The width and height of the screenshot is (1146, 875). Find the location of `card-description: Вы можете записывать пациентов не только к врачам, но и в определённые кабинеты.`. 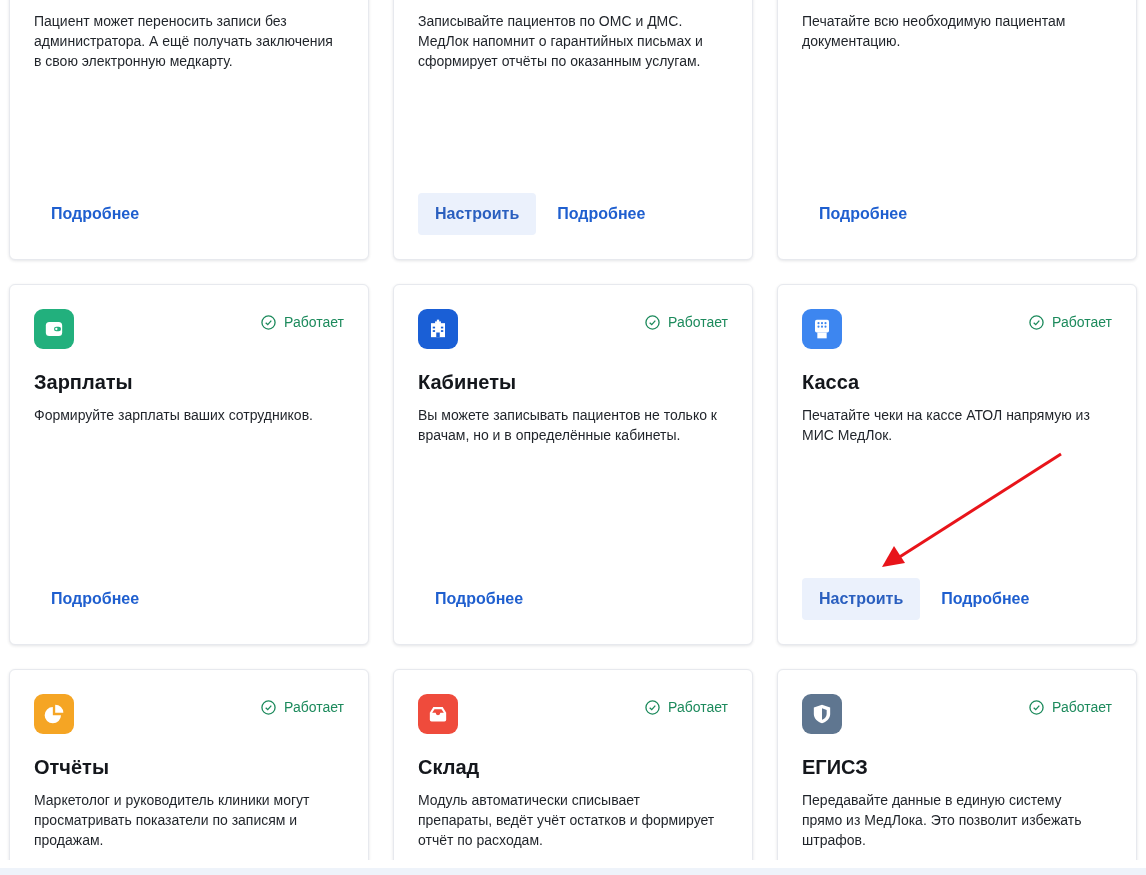

card-description: Вы можете записывать пациентов не только к врачам, но и в определённые кабинеты. is located at coordinates (568, 425).